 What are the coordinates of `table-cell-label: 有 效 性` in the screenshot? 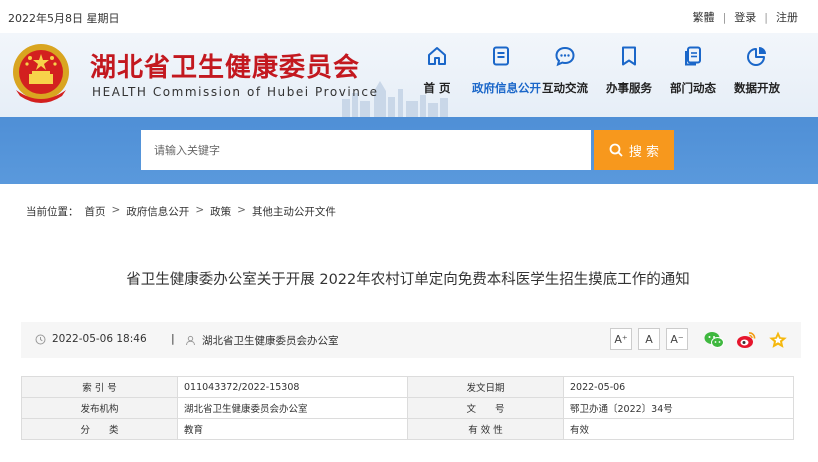 It's located at (485, 429).